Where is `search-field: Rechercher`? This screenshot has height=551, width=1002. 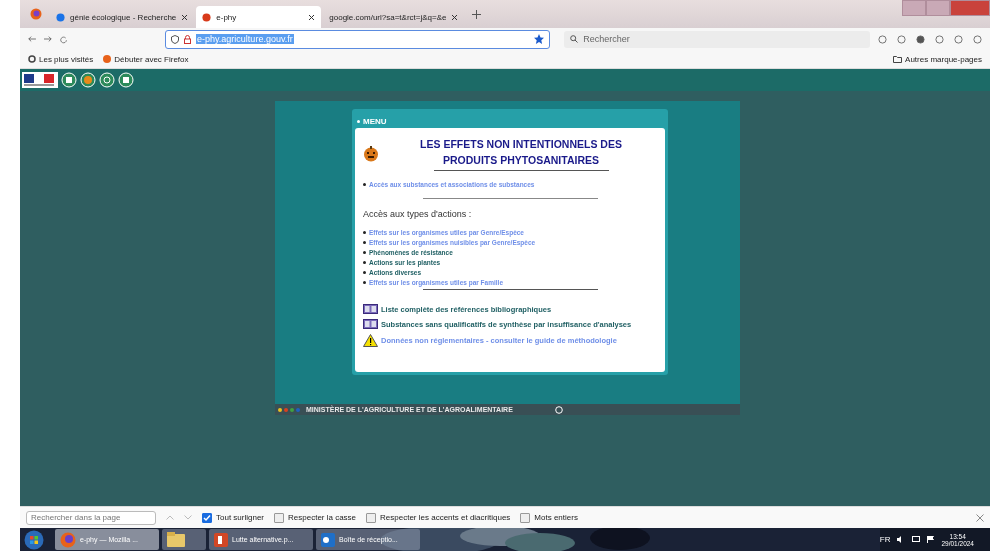
search-field: Rechercher is located at coordinates (717, 39).